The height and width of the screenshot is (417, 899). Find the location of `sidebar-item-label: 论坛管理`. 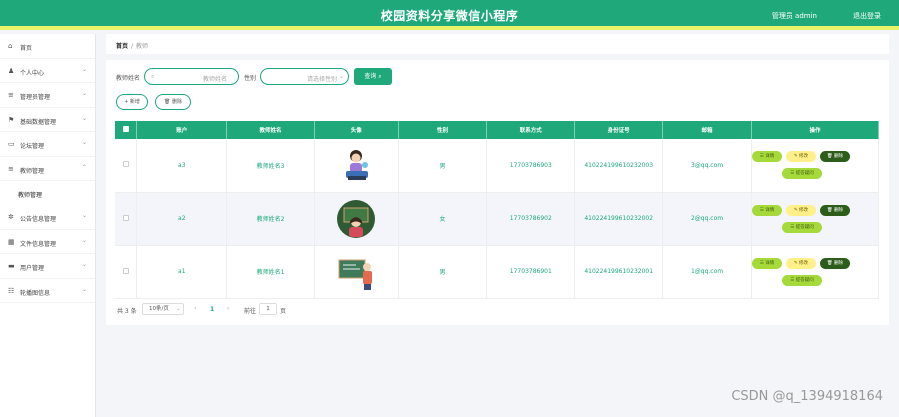

sidebar-item-label: 论坛管理 is located at coordinates (32, 146).